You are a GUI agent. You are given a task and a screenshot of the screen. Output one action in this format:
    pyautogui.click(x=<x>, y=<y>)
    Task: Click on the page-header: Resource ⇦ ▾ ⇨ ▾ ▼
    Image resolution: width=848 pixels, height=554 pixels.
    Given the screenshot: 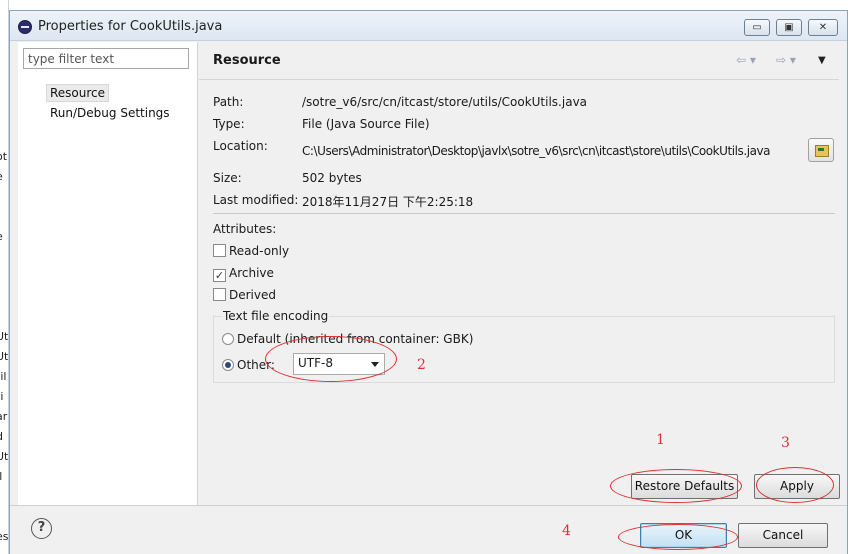 What is the action you would take?
    pyautogui.click(x=519, y=61)
    